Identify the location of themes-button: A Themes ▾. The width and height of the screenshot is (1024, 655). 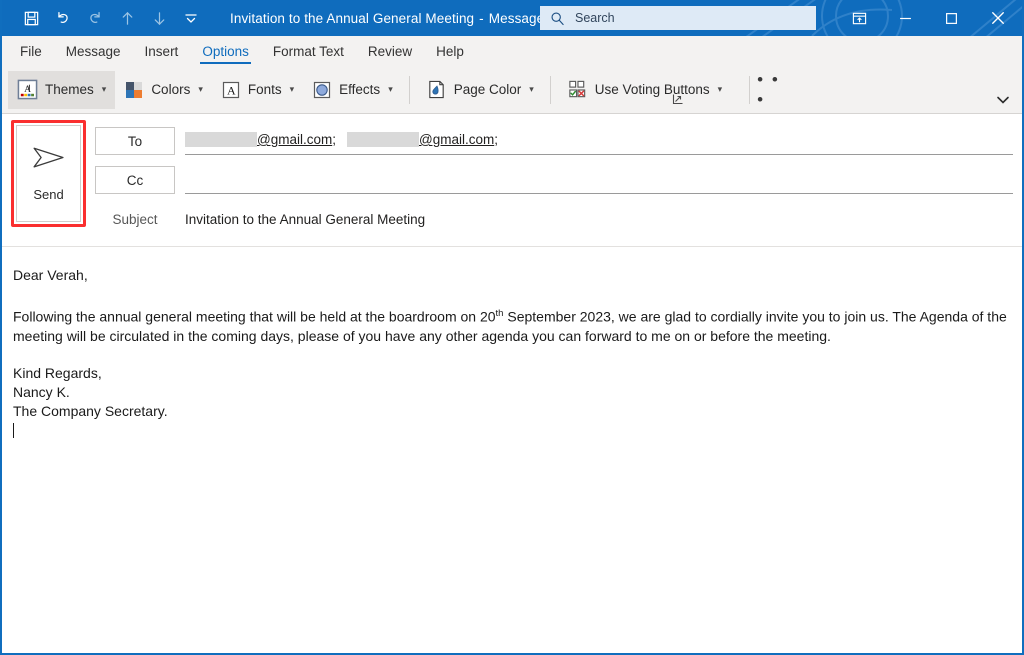
(62, 89).